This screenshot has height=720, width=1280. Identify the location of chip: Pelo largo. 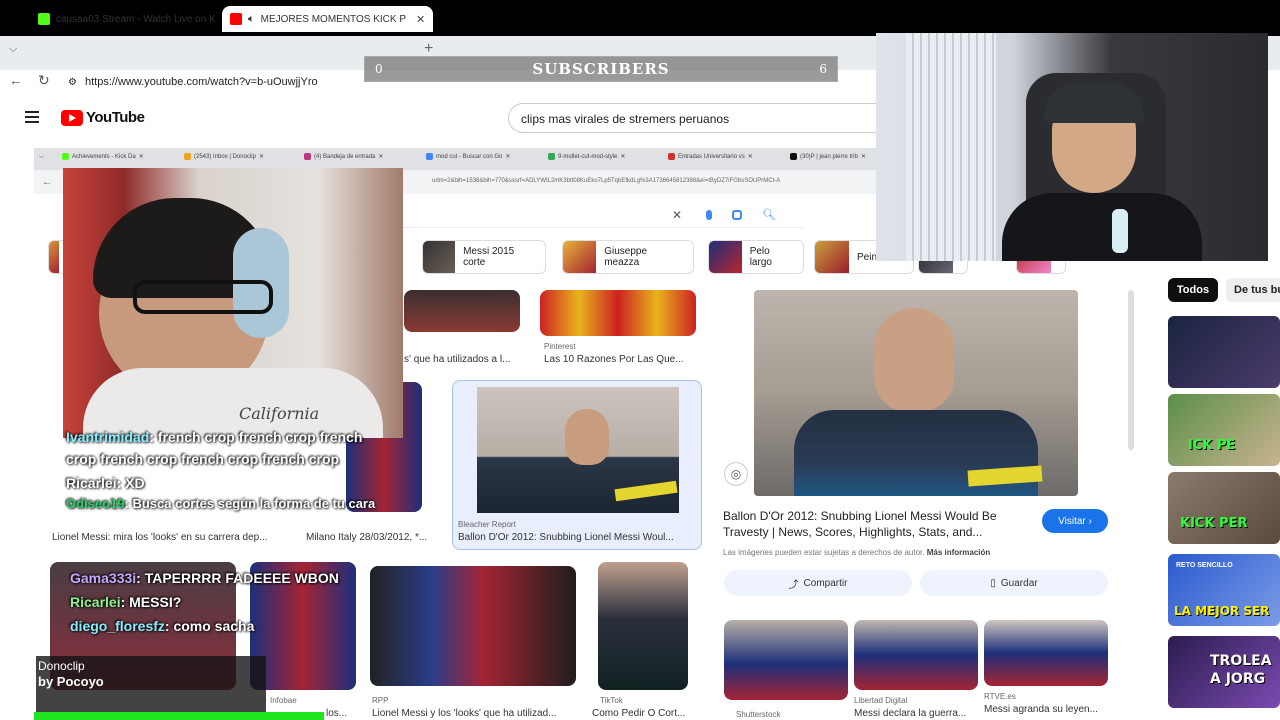
(756, 257).